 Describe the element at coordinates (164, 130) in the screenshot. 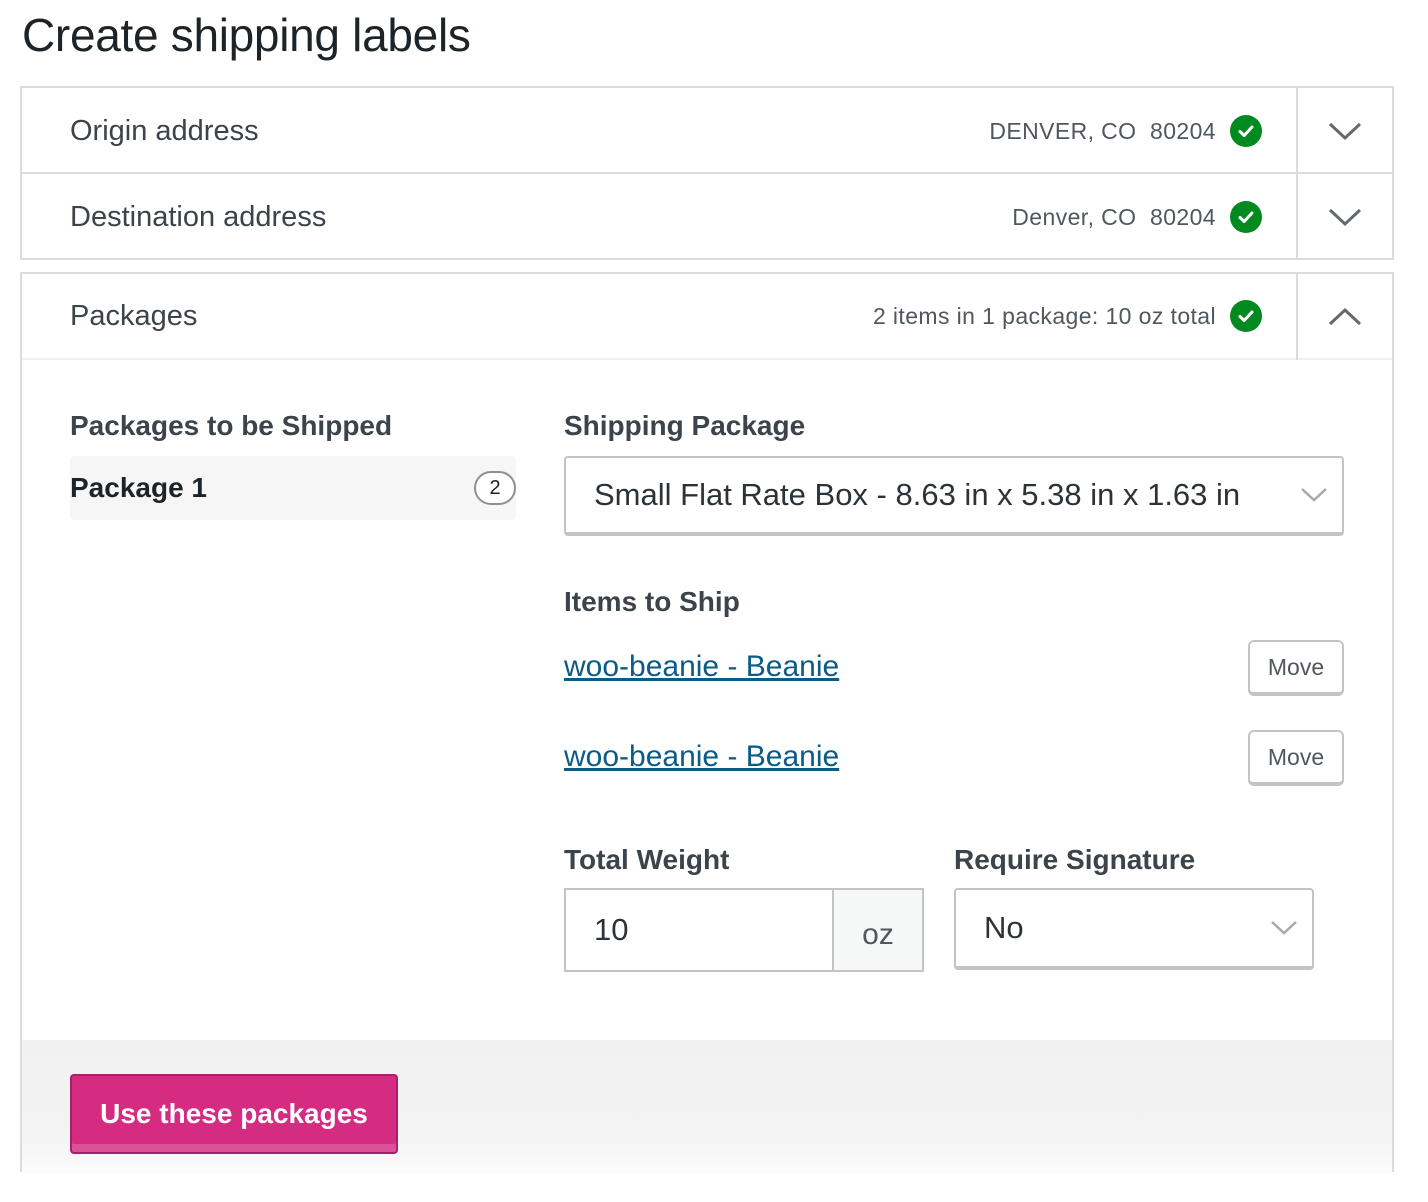

I see `origin-address-title: Origin address` at that location.